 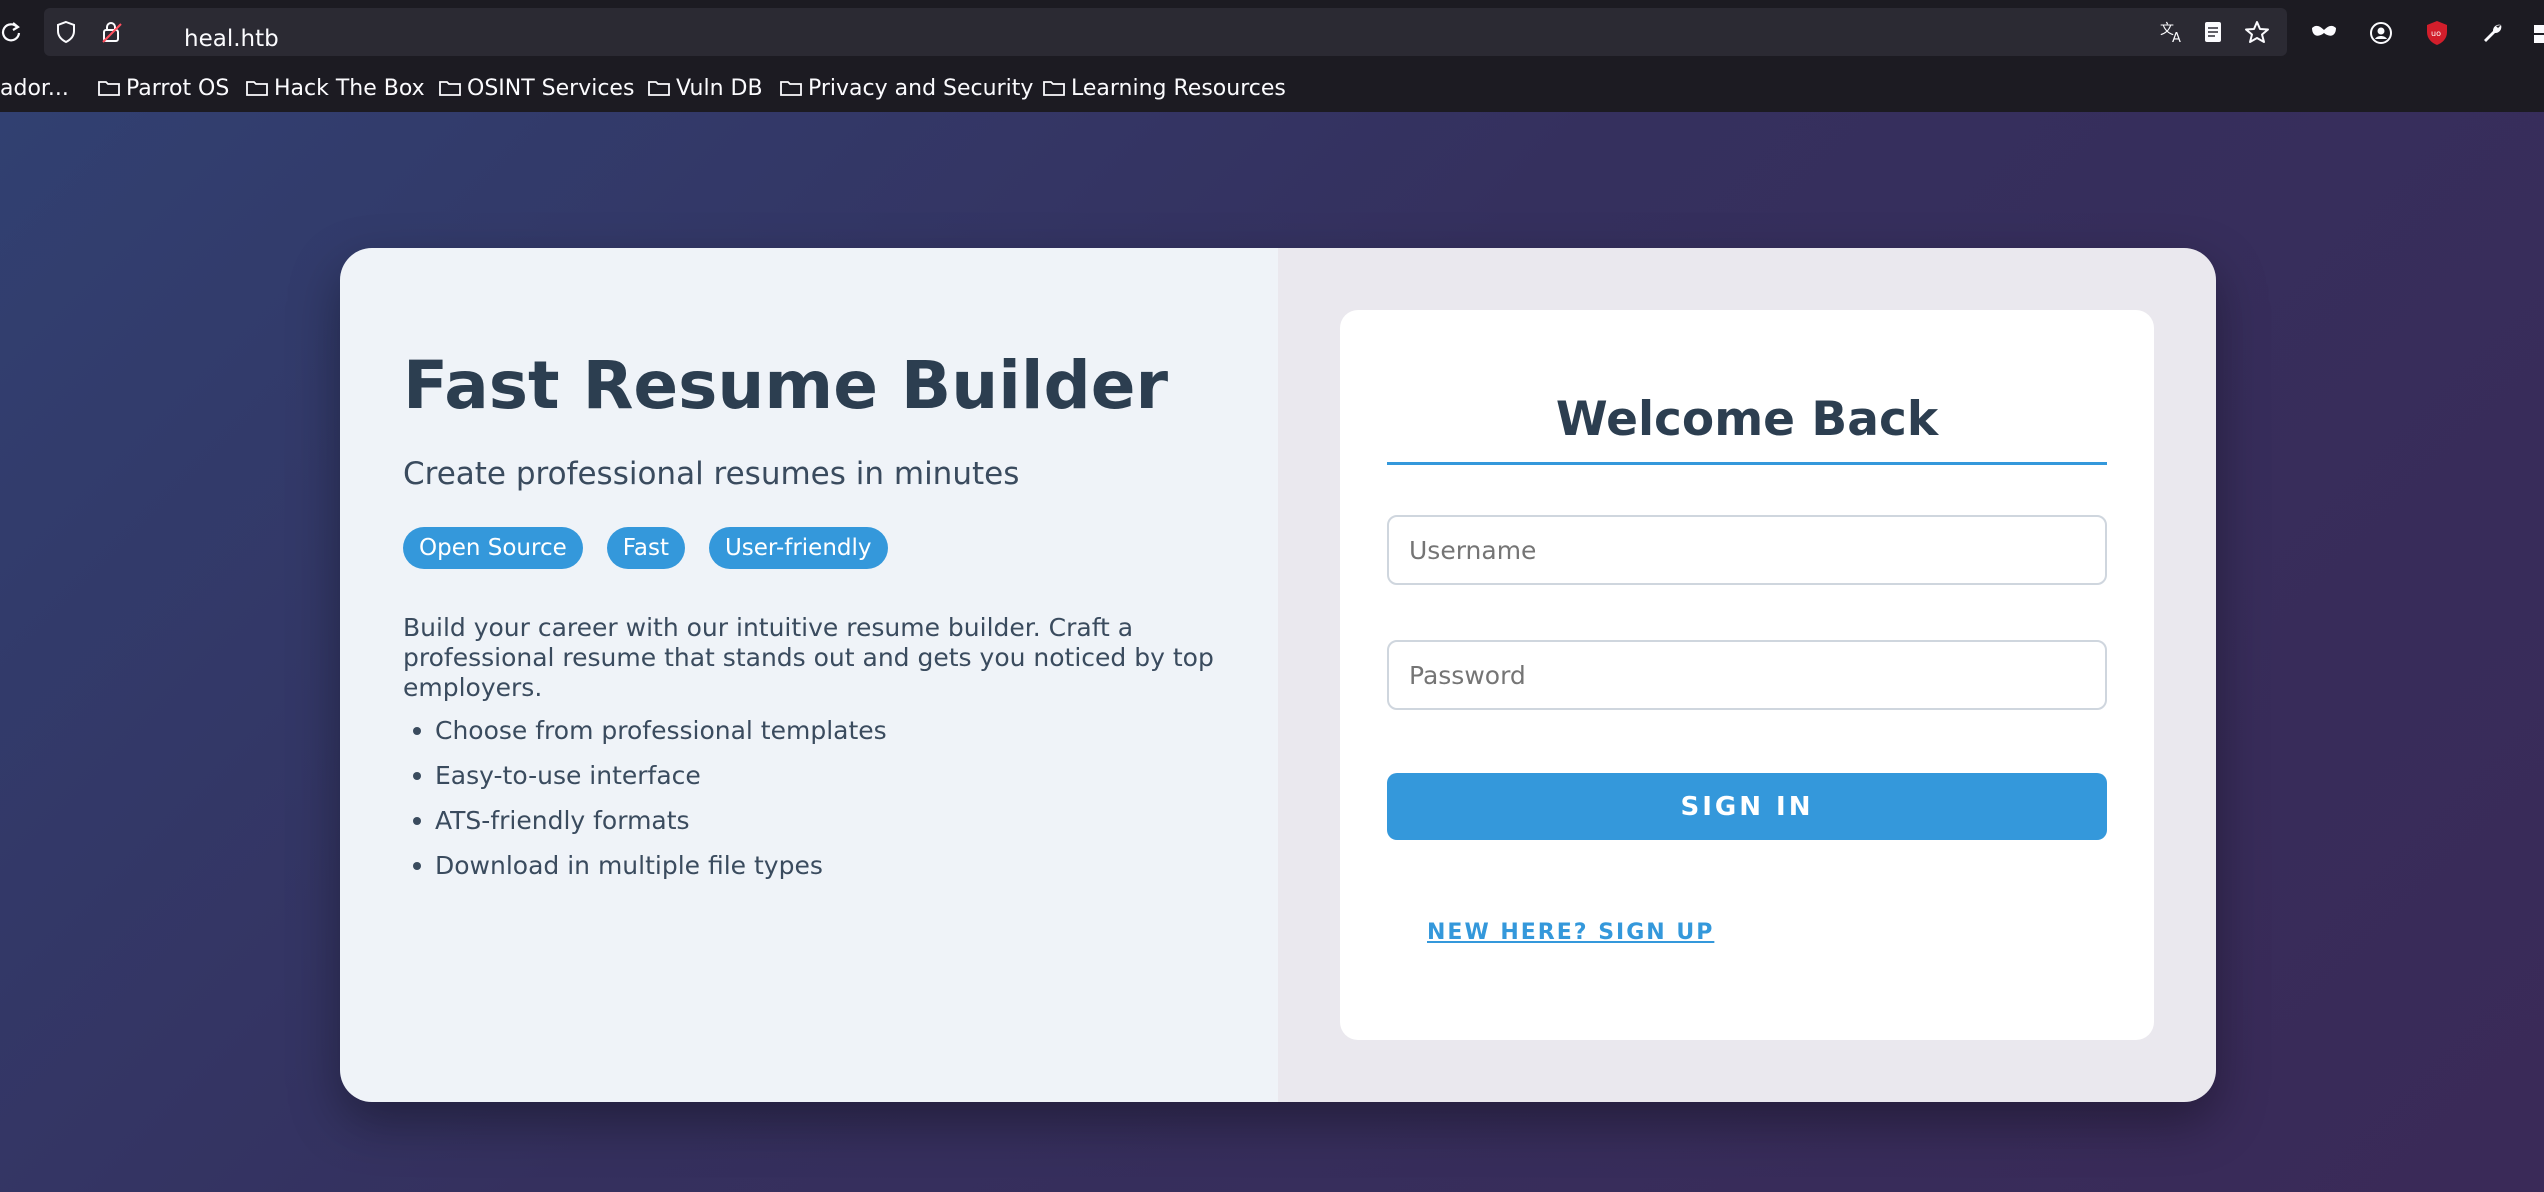 I want to click on mask-icon, so click(x=2324, y=32).